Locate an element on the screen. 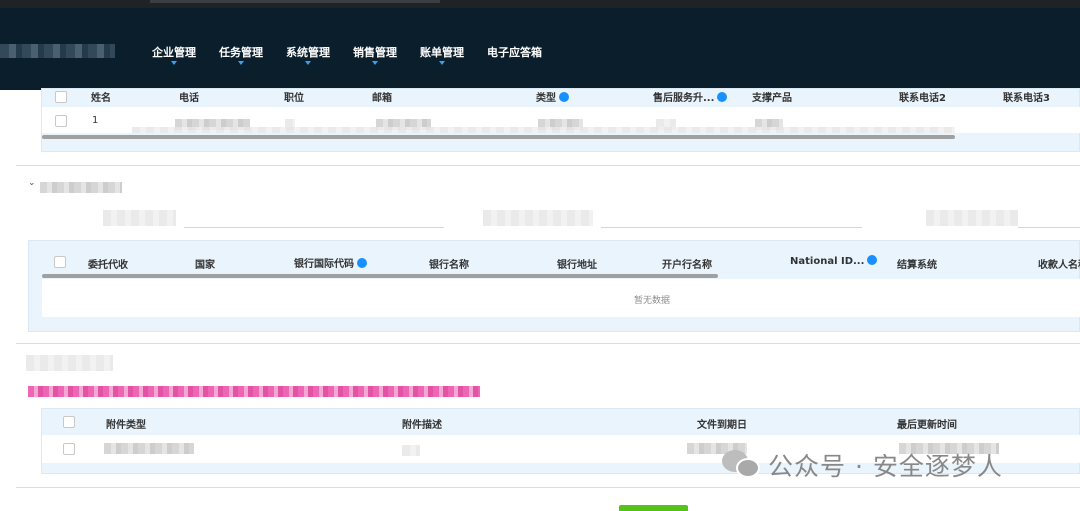  column-header-expiry-date: 文件到期日 is located at coordinates (722, 425).